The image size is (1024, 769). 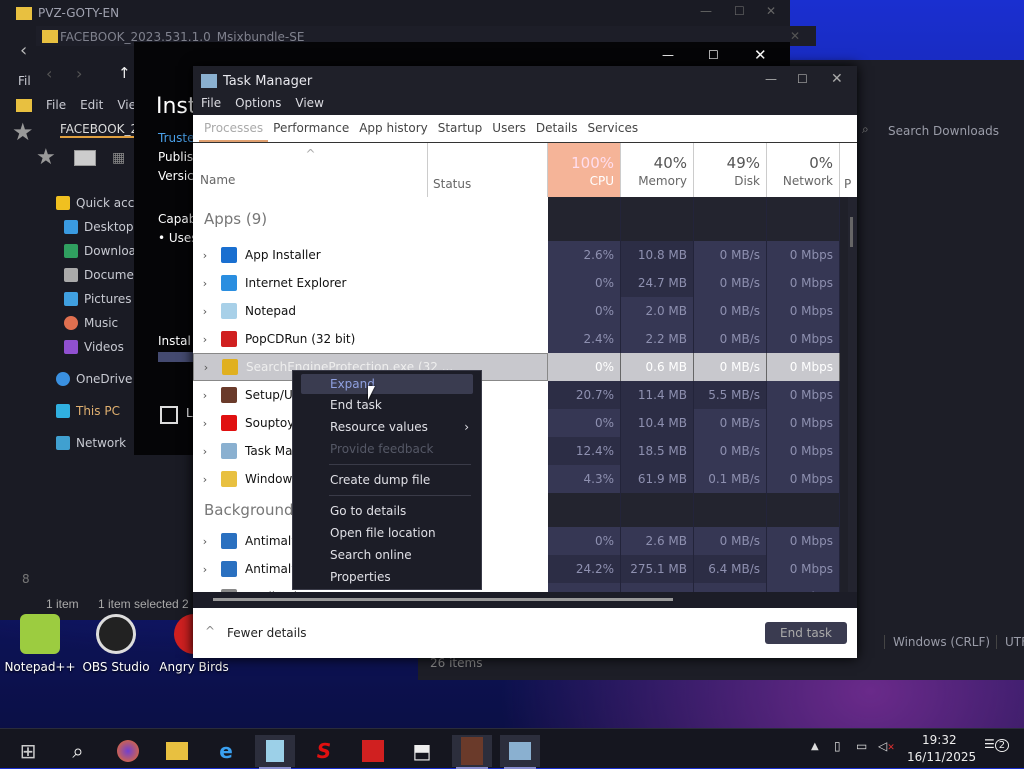 What do you see at coordinates (118, 158) in the screenshot?
I see `windows-icon: ▦` at bounding box center [118, 158].